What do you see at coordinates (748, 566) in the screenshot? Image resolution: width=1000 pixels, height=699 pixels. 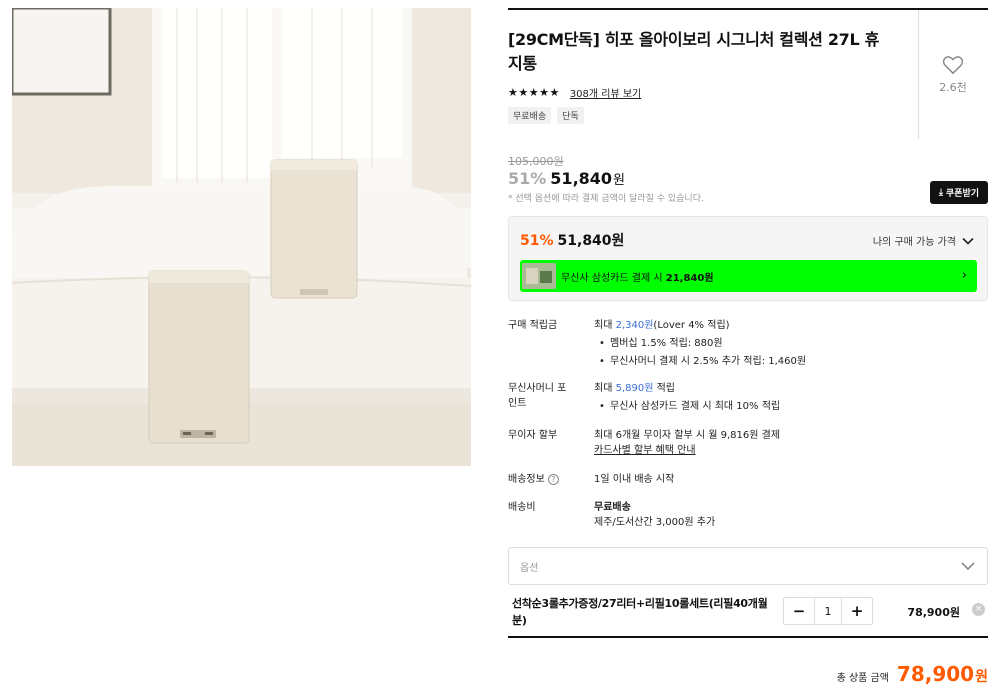 I see `option-select: 옵션` at bounding box center [748, 566].